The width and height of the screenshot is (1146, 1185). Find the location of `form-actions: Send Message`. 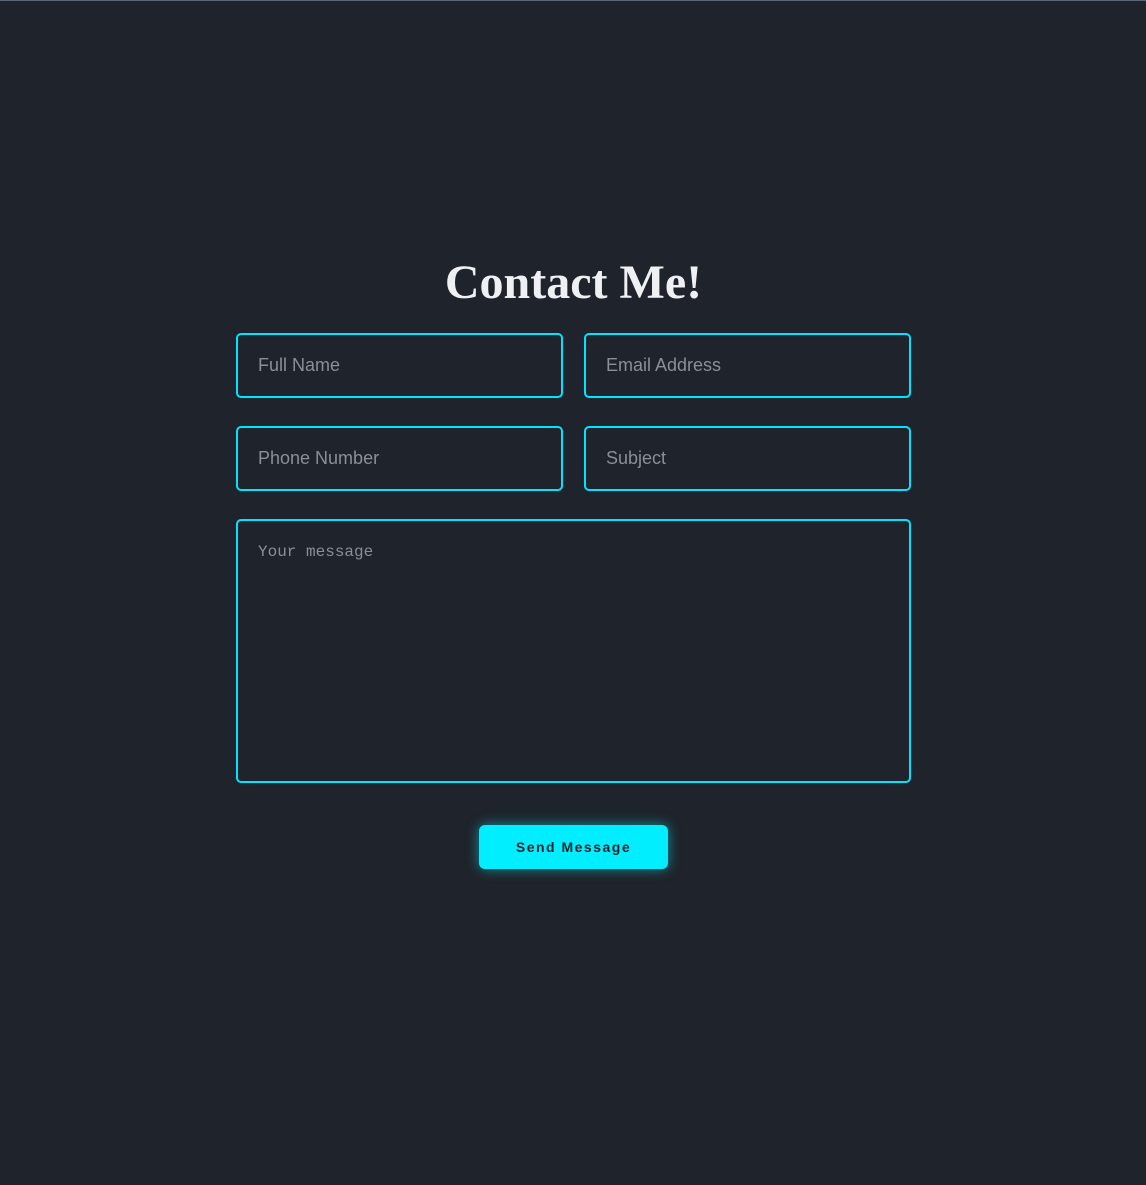

form-actions: Send Message is located at coordinates (573, 847).